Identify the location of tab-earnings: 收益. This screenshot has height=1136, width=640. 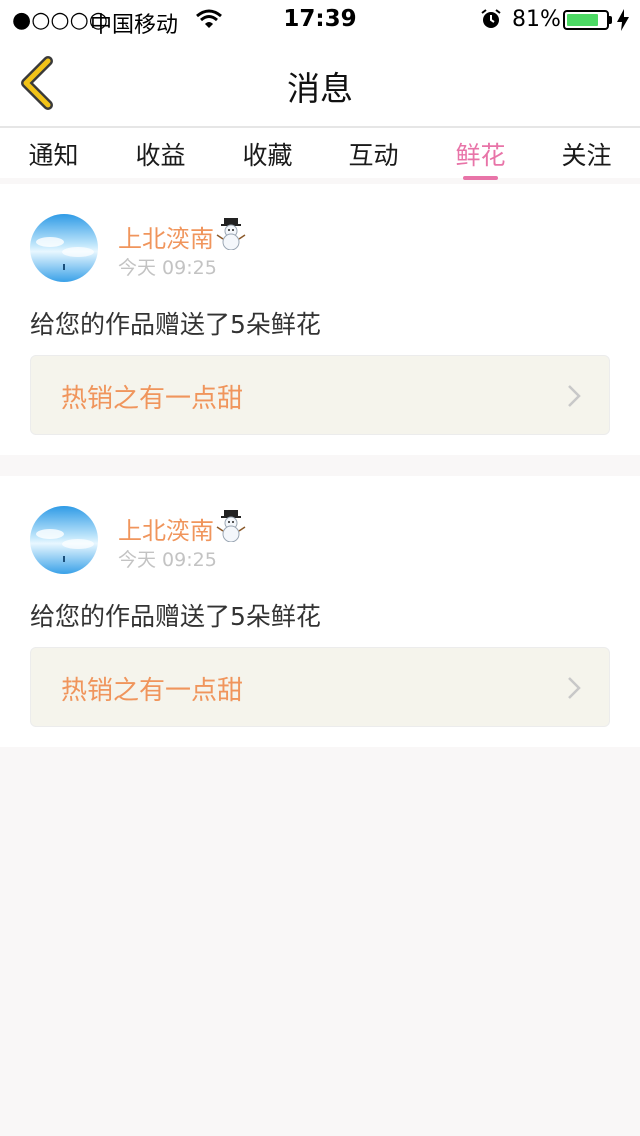
(160, 154).